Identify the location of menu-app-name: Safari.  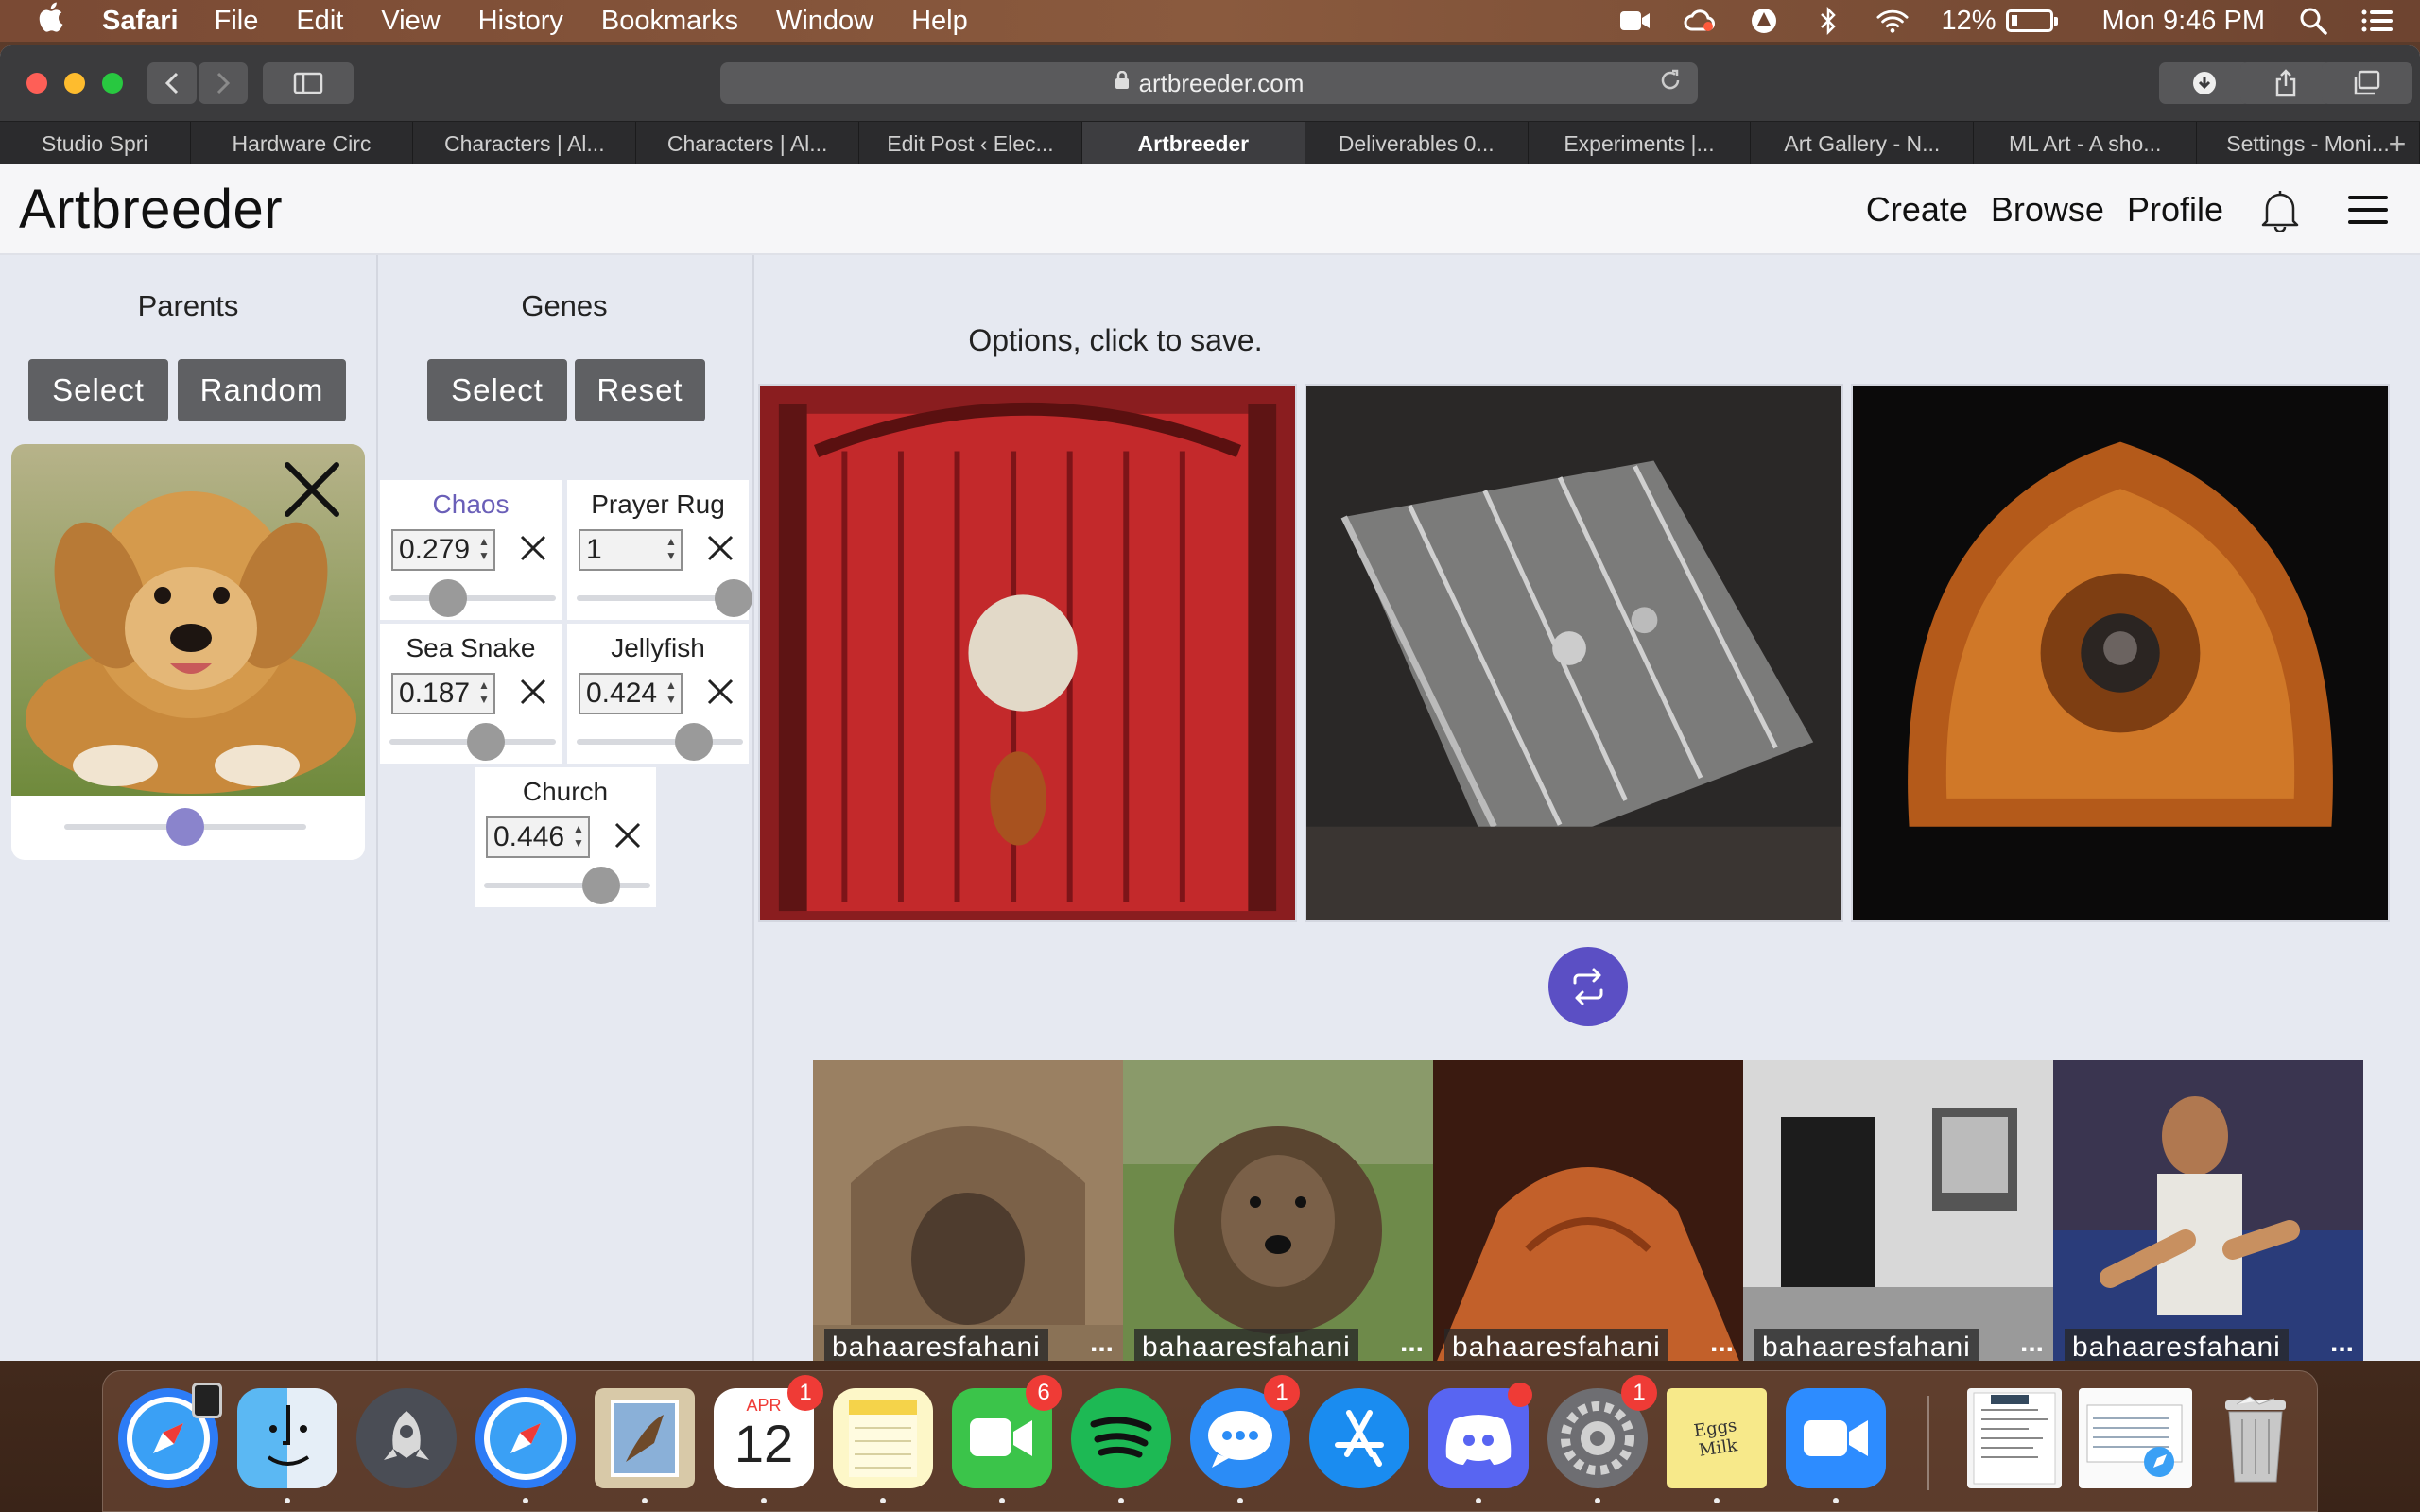
(140, 21).